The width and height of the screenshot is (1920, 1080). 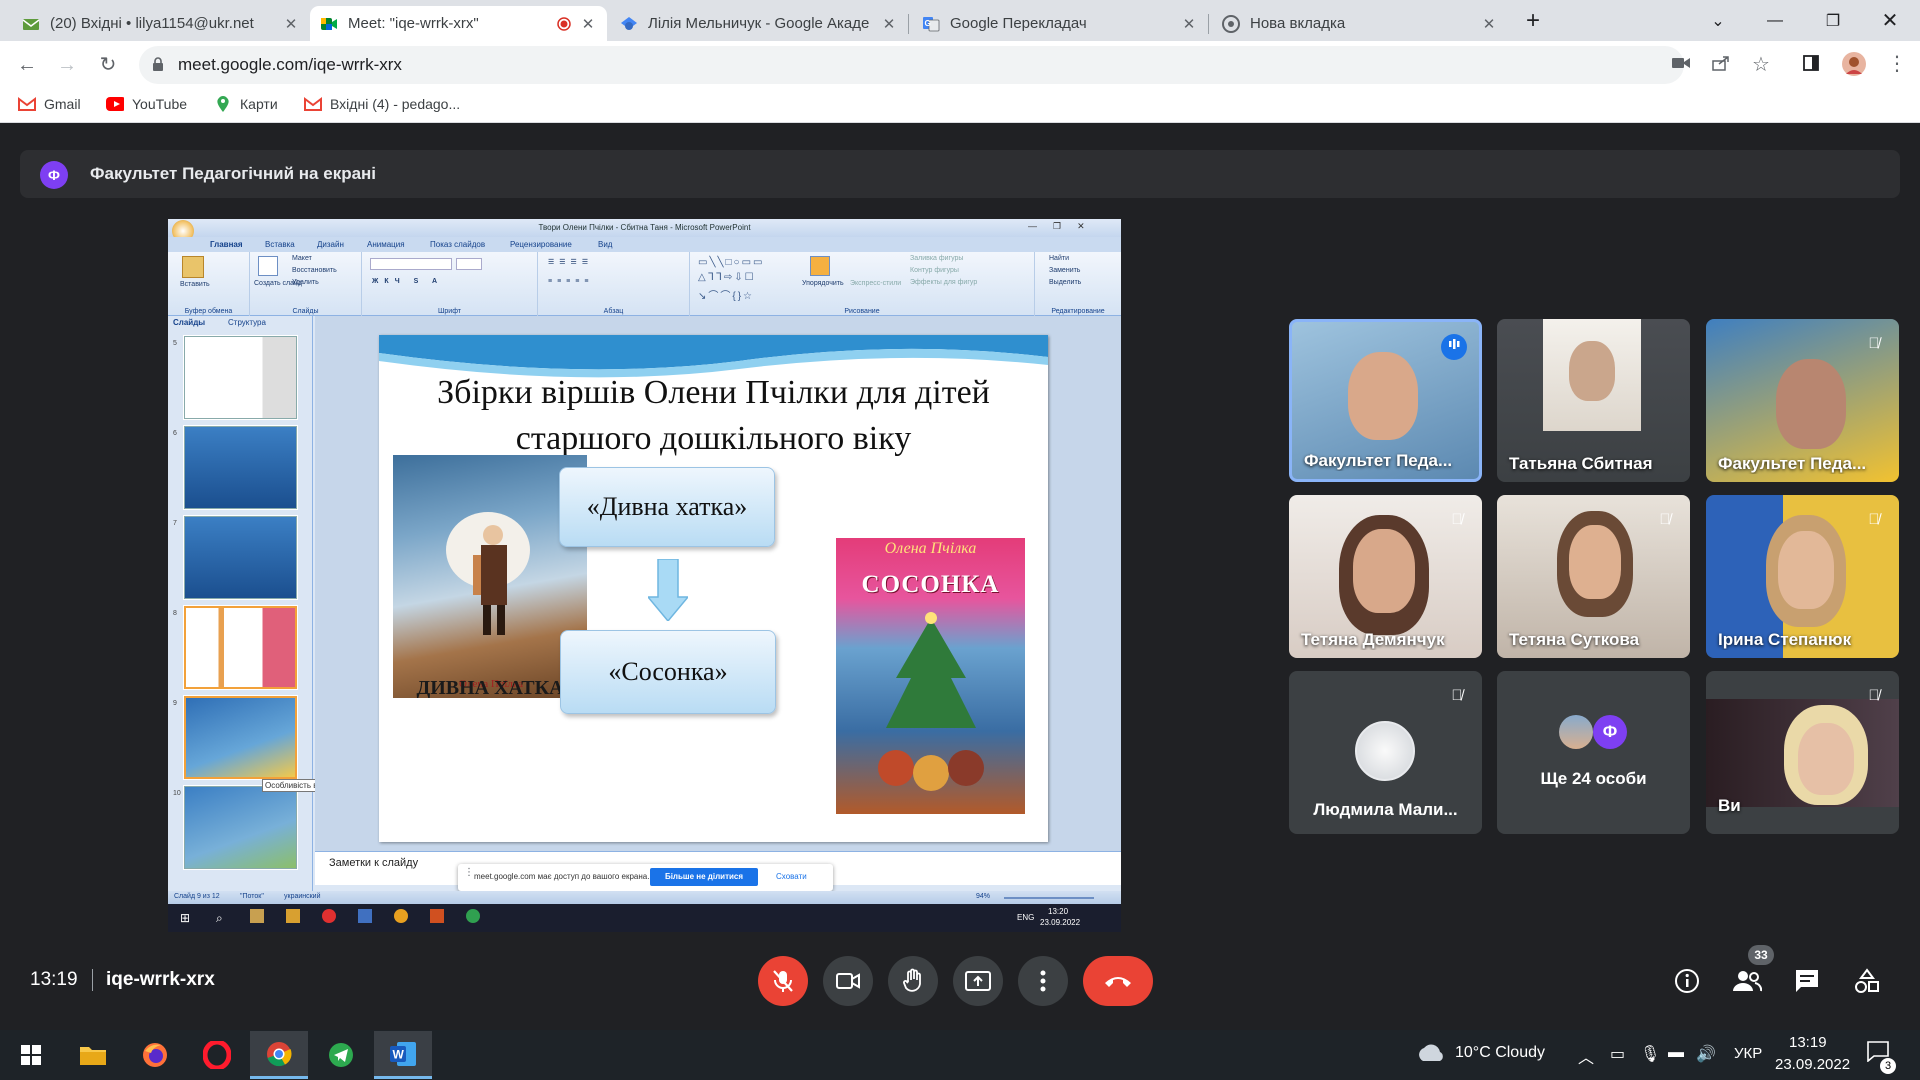 What do you see at coordinates (1812, 1064) in the screenshot?
I see `taskbar-date: 23.09.2022` at bounding box center [1812, 1064].